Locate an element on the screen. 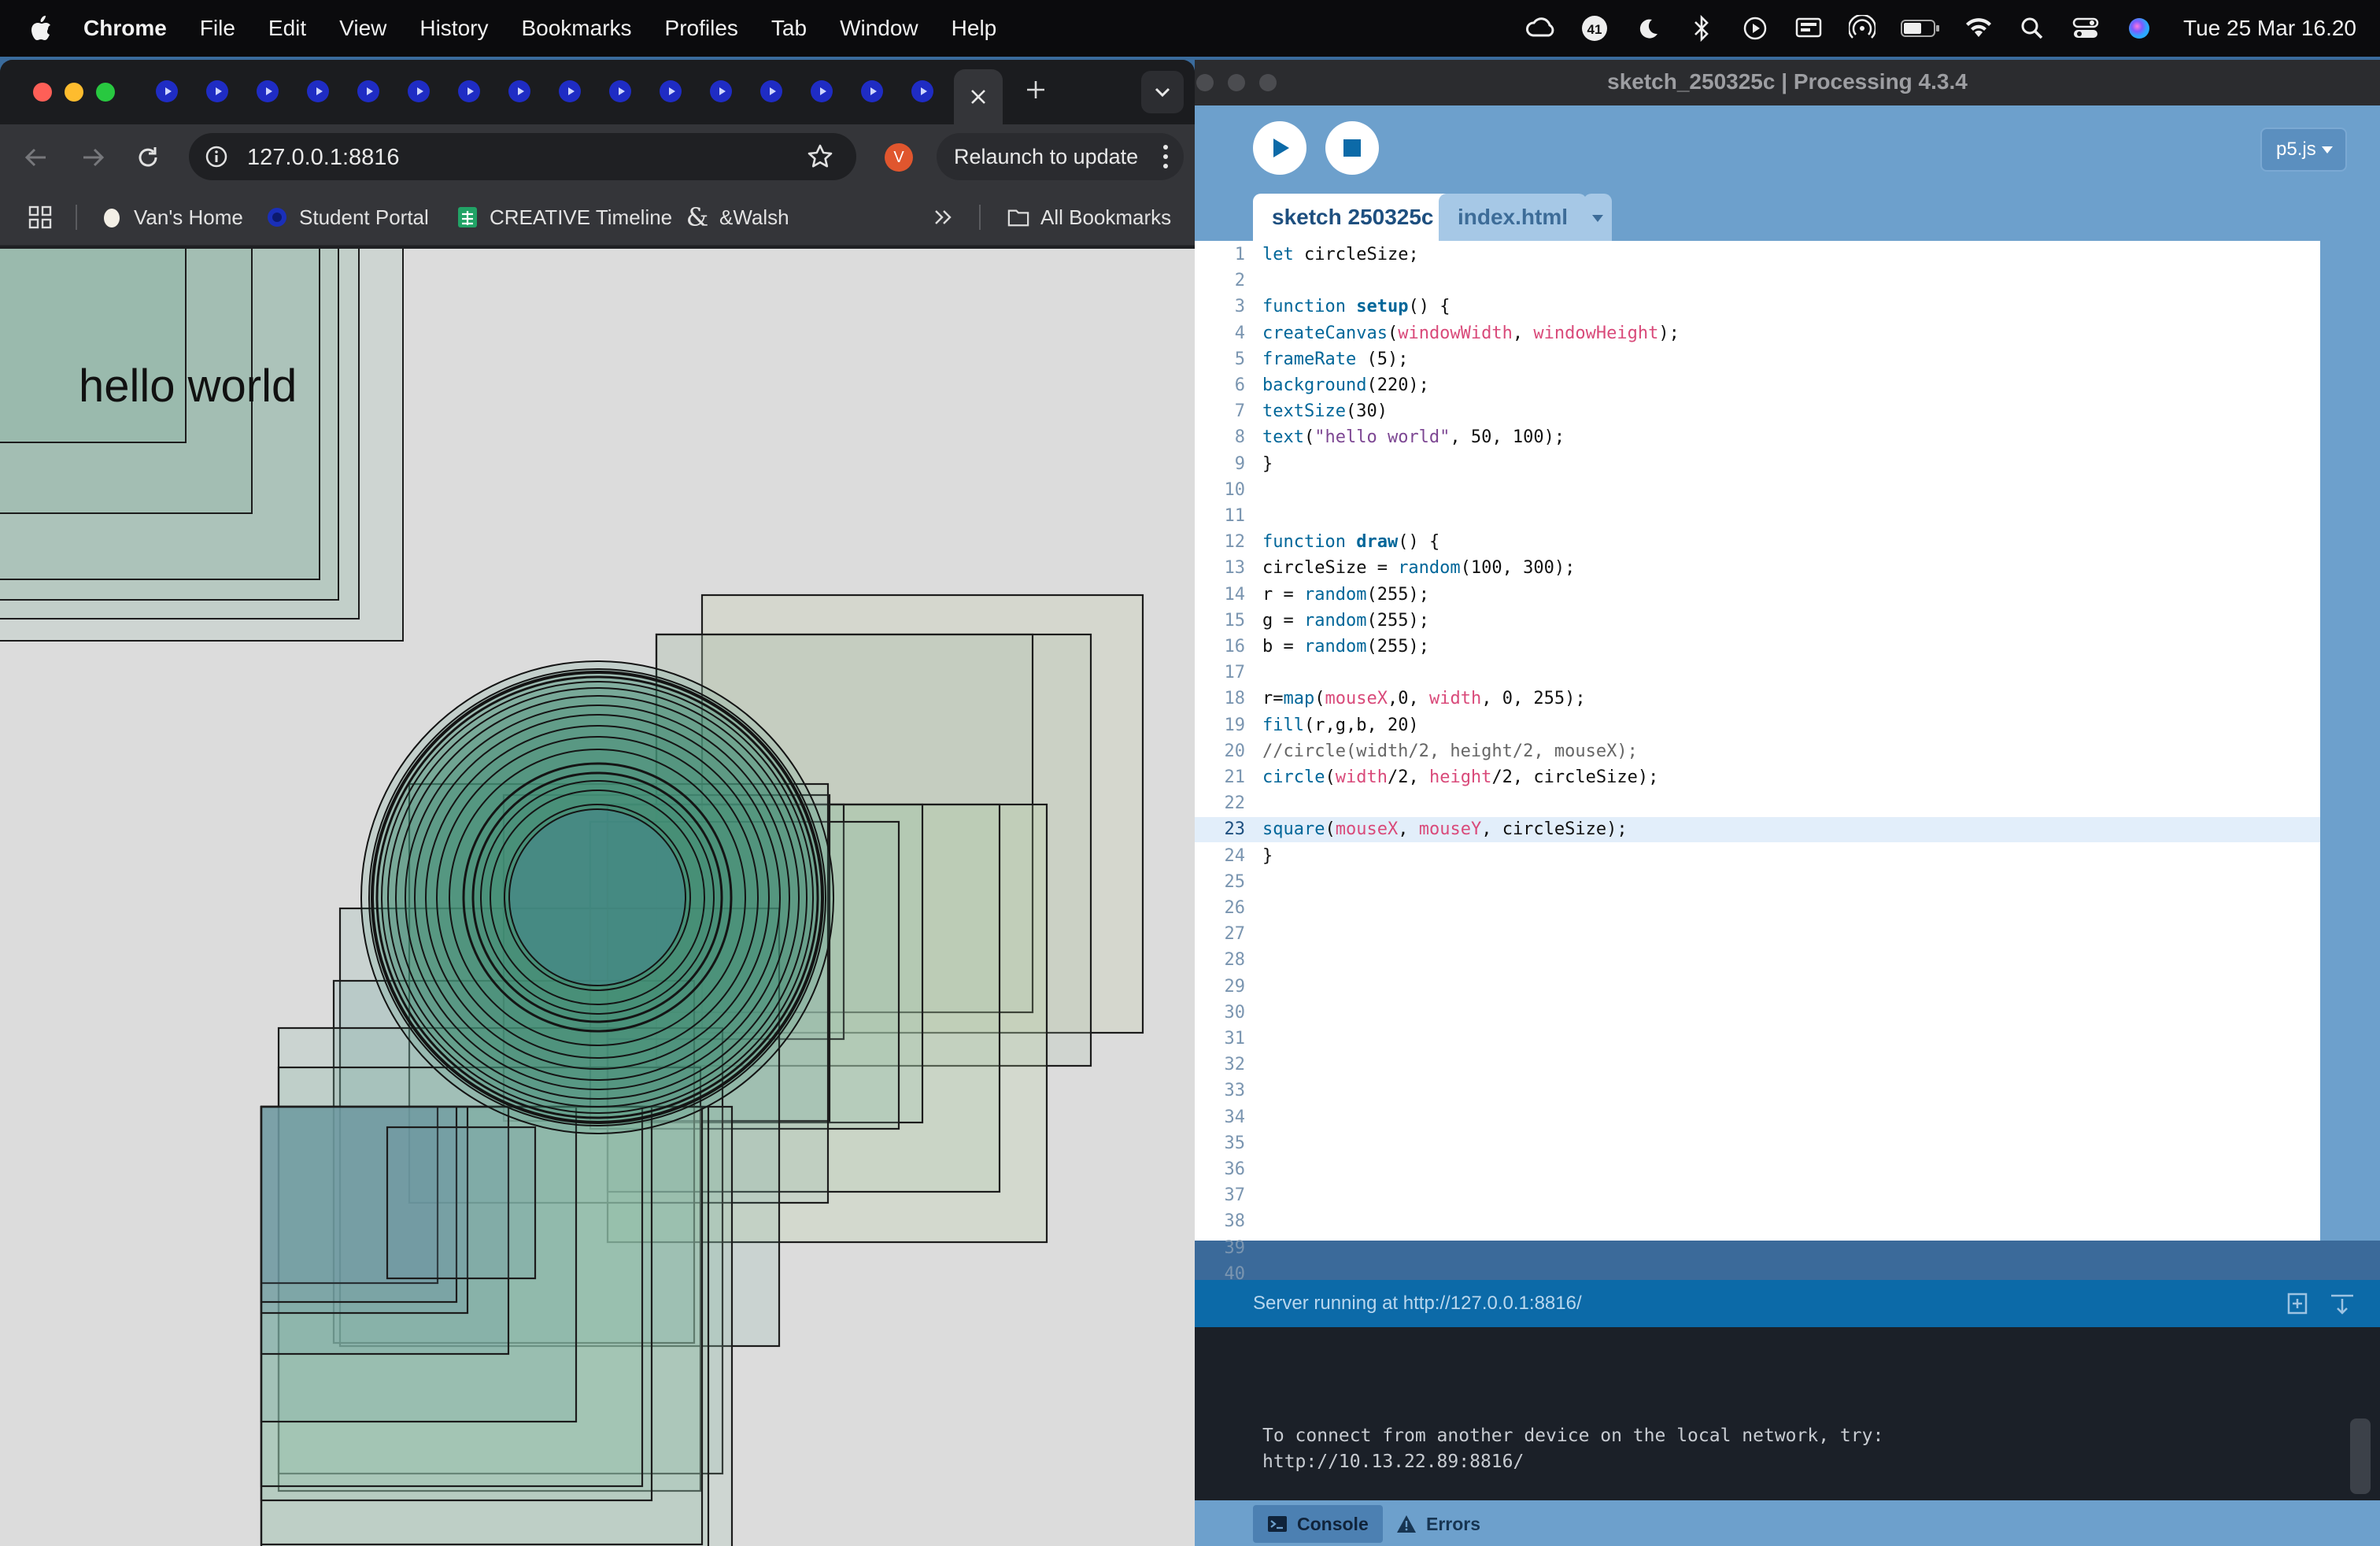  zoom-window-button is located at coordinates (105, 93).